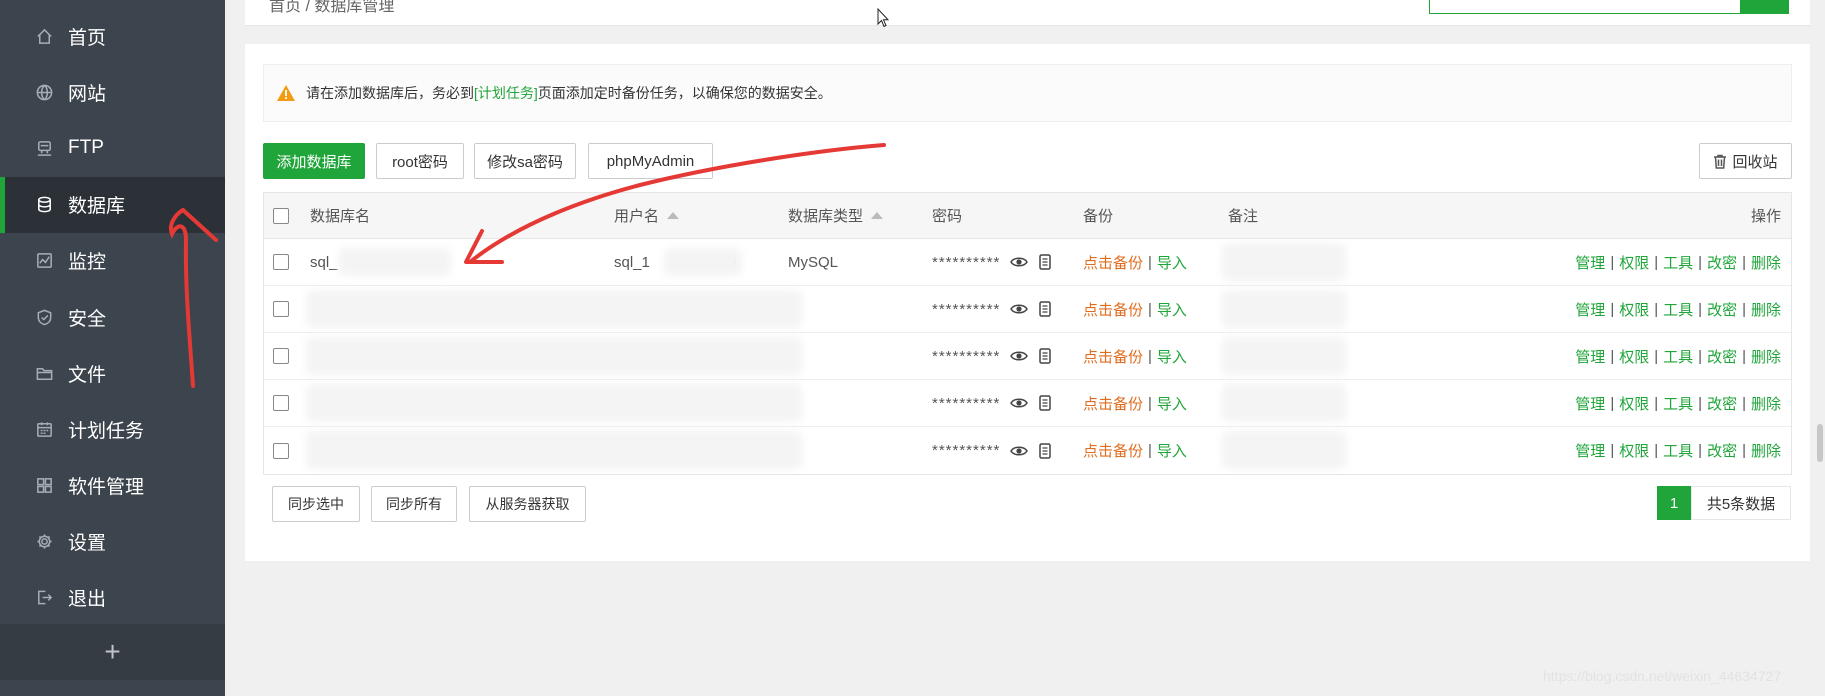 The height and width of the screenshot is (696, 1825). I want to click on column-note: 备注, so click(1243, 216).